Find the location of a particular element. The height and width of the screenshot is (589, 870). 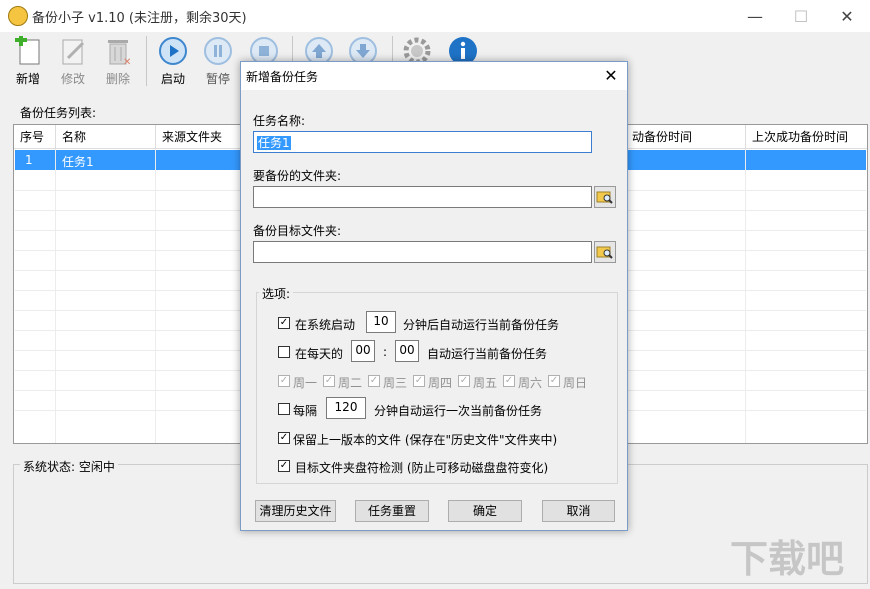

browse-source-button is located at coordinates (605, 197).